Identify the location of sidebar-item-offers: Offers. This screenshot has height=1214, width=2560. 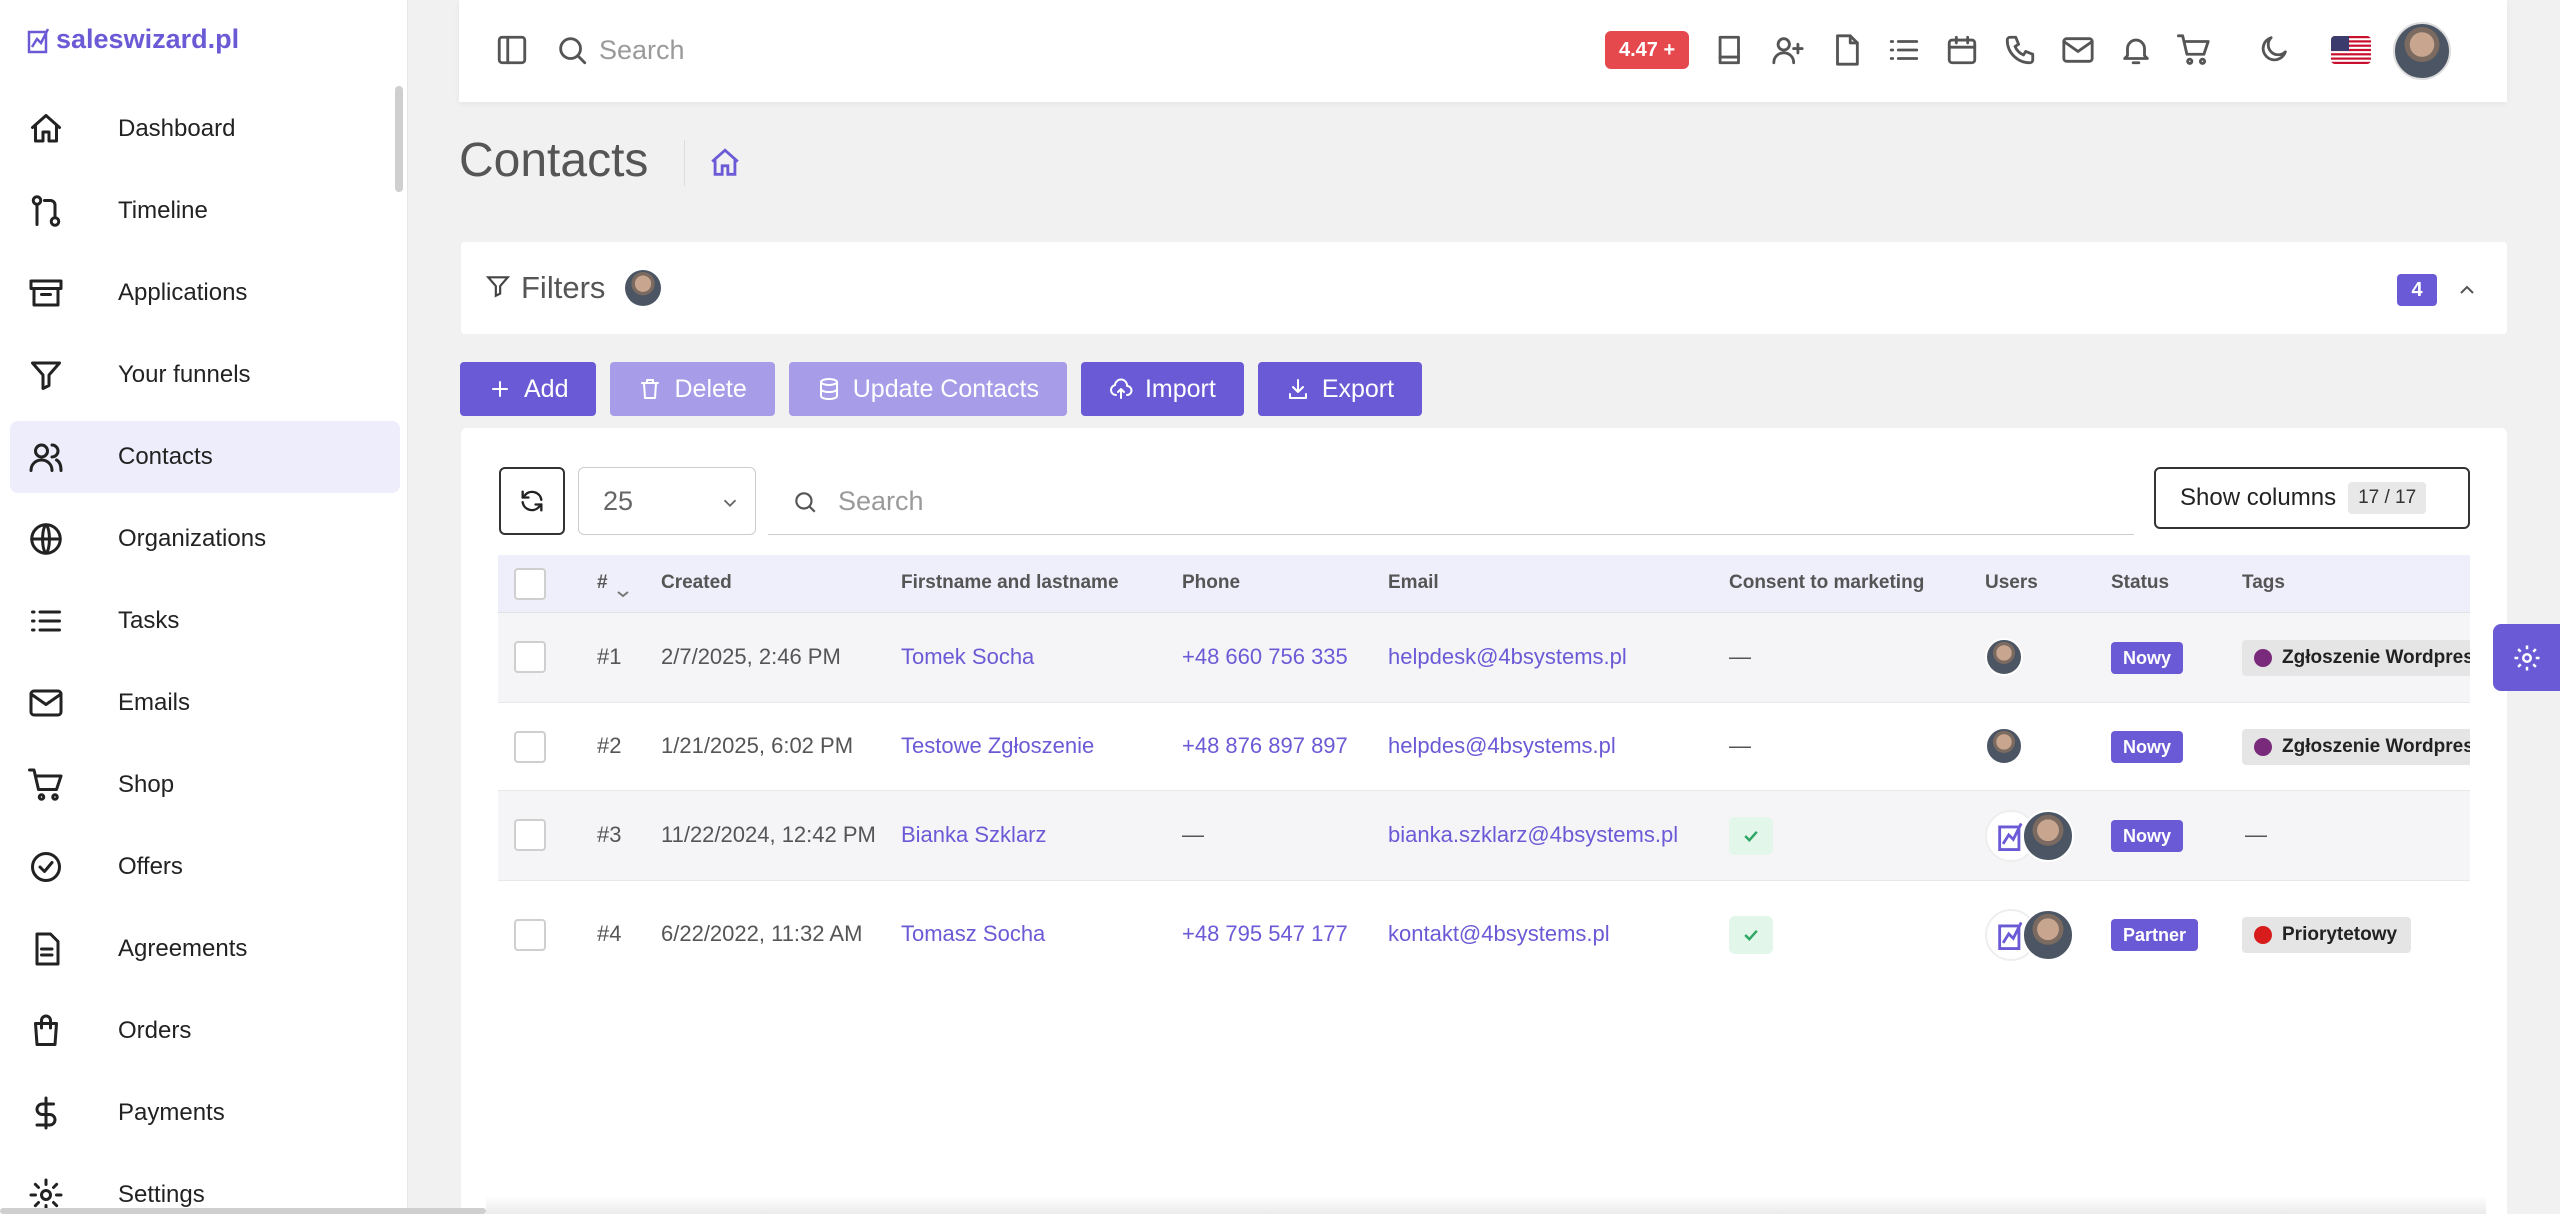
(205, 867).